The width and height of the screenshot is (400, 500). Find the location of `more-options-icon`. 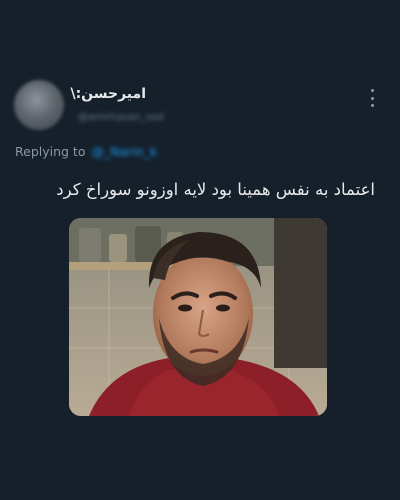

more-options-icon is located at coordinates (372, 98).